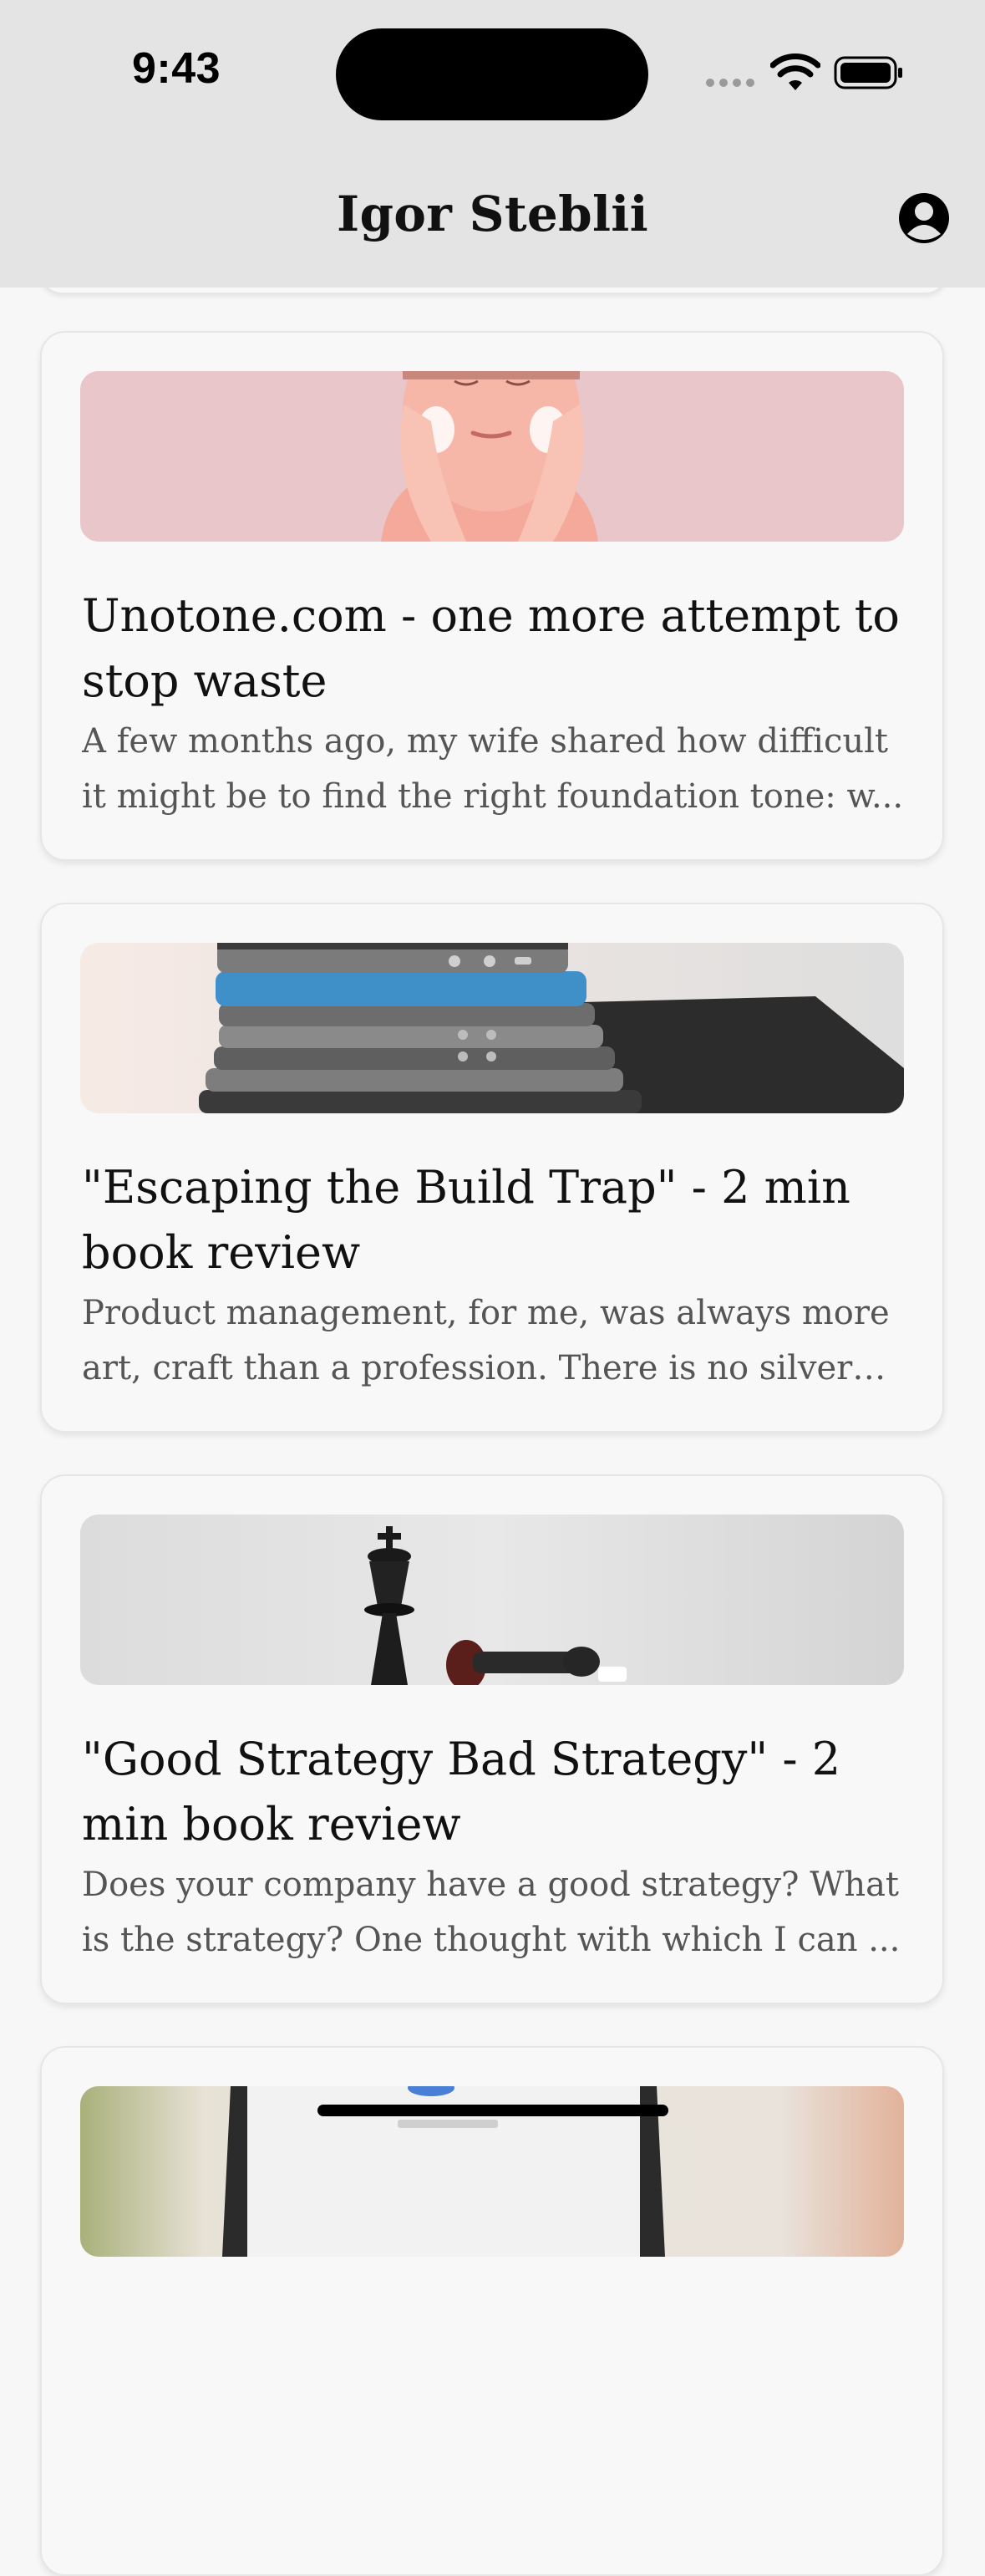 Image resolution: width=985 pixels, height=2576 pixels. Describe the element at coordinates (868, 72) in the screenshot. I see `battery-icon` at that location.